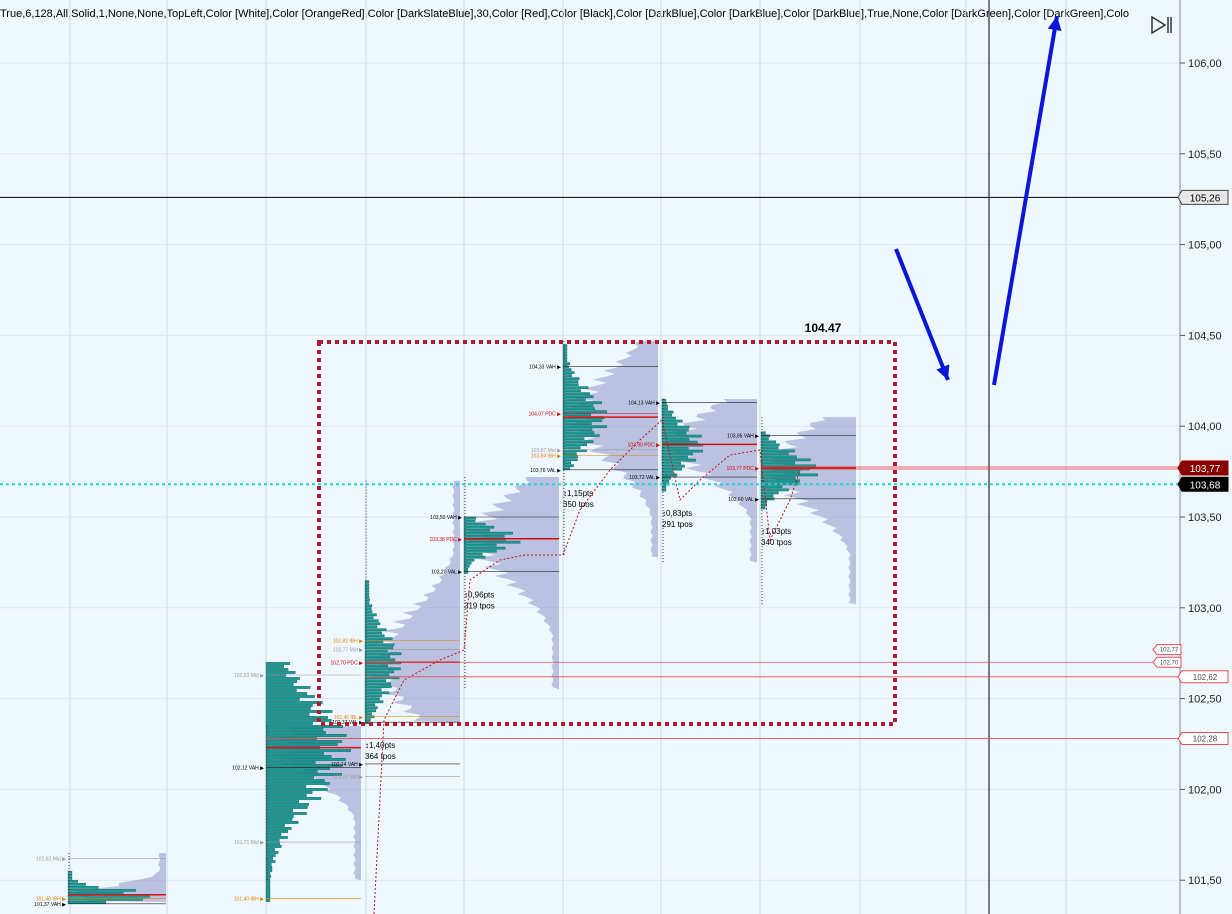  What do you see at coordinates (348, 778) in the screenshot?
I see `level-label: 102,07 Mid ▶` at bounding box center [348, 778].